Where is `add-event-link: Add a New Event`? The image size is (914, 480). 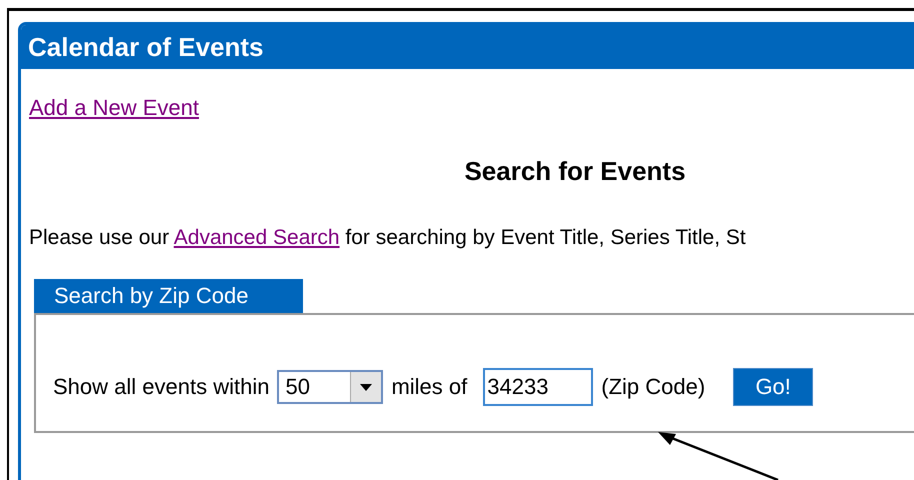
add-event-link: Add a New Event is located at coordinates (114, 108).